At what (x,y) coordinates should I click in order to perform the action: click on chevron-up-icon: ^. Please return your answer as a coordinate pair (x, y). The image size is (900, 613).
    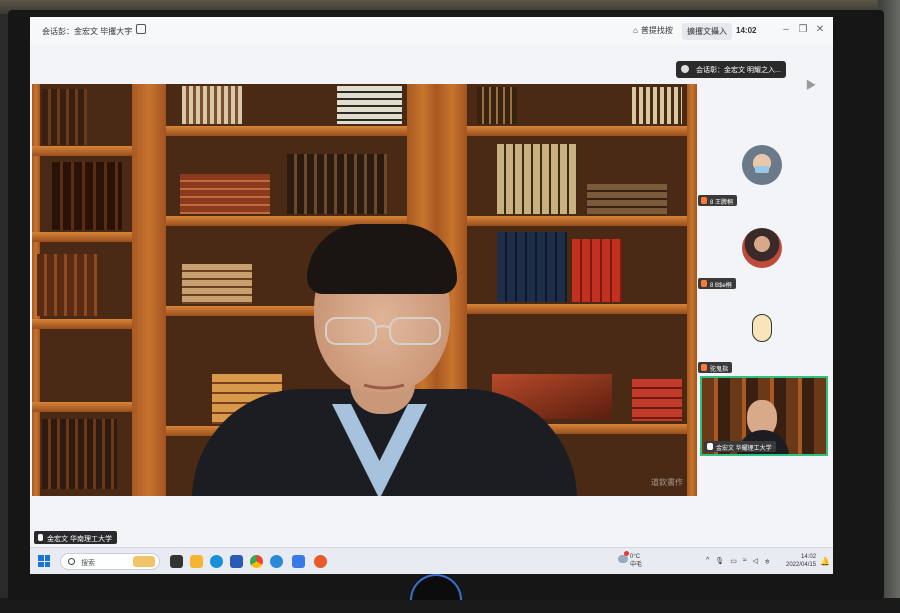
    Looking at the image, I should click on (707, 562).